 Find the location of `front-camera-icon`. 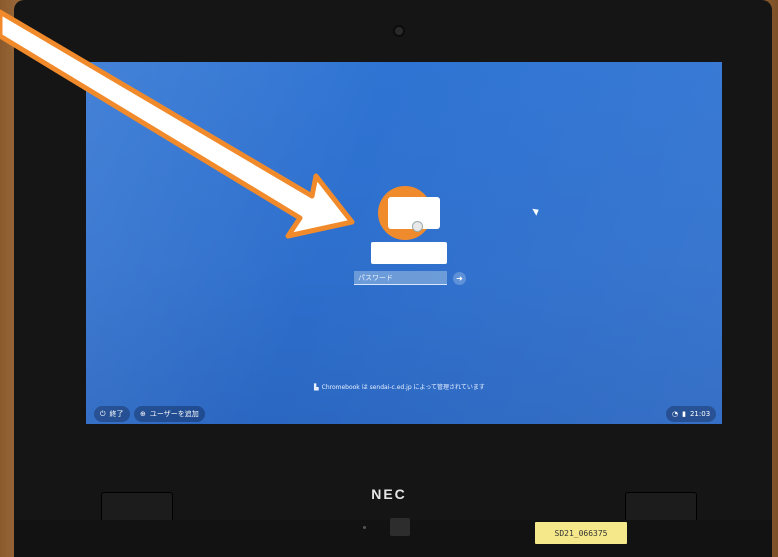

front-camera-icon is located at coordinates (400, 527).